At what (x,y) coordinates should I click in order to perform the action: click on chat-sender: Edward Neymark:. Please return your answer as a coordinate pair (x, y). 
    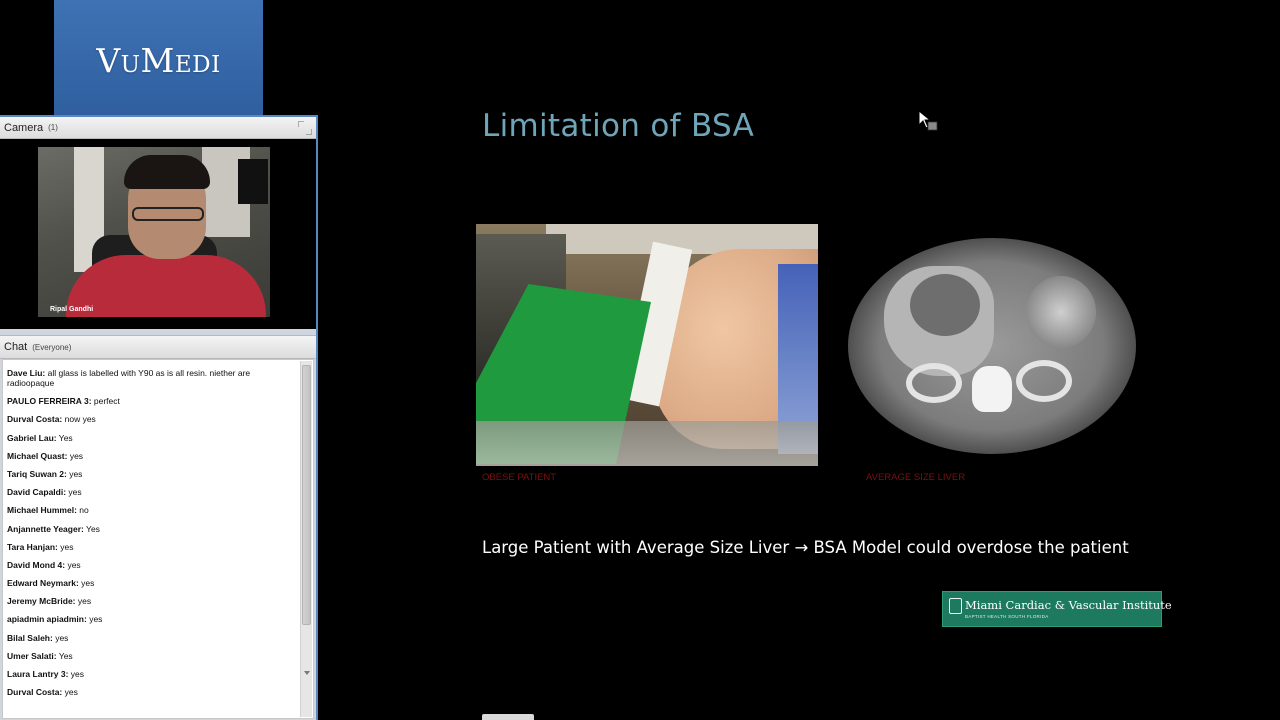
    Looking at the image, I should click on (43, 583).